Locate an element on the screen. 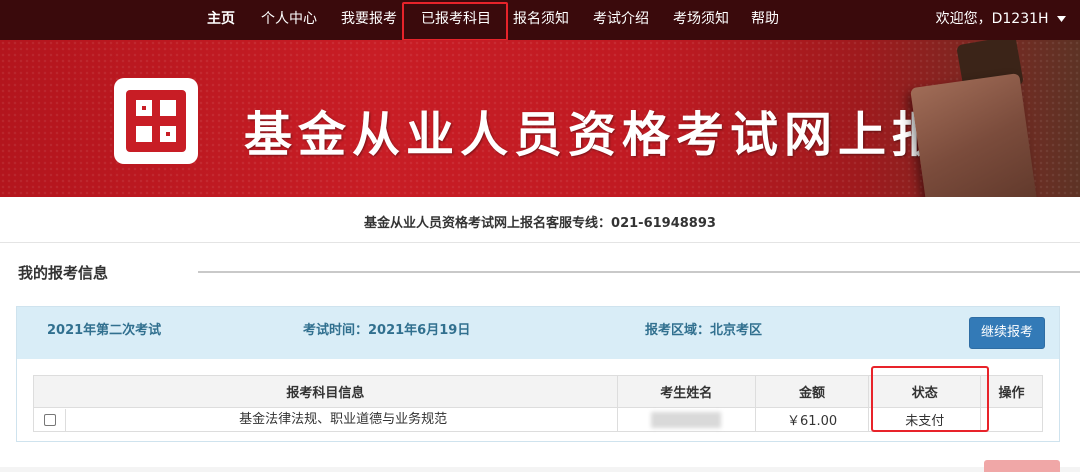 The height and width of the screenshot is (472, 1080). chevron-down-icon is located at coordinates (1061, 19).